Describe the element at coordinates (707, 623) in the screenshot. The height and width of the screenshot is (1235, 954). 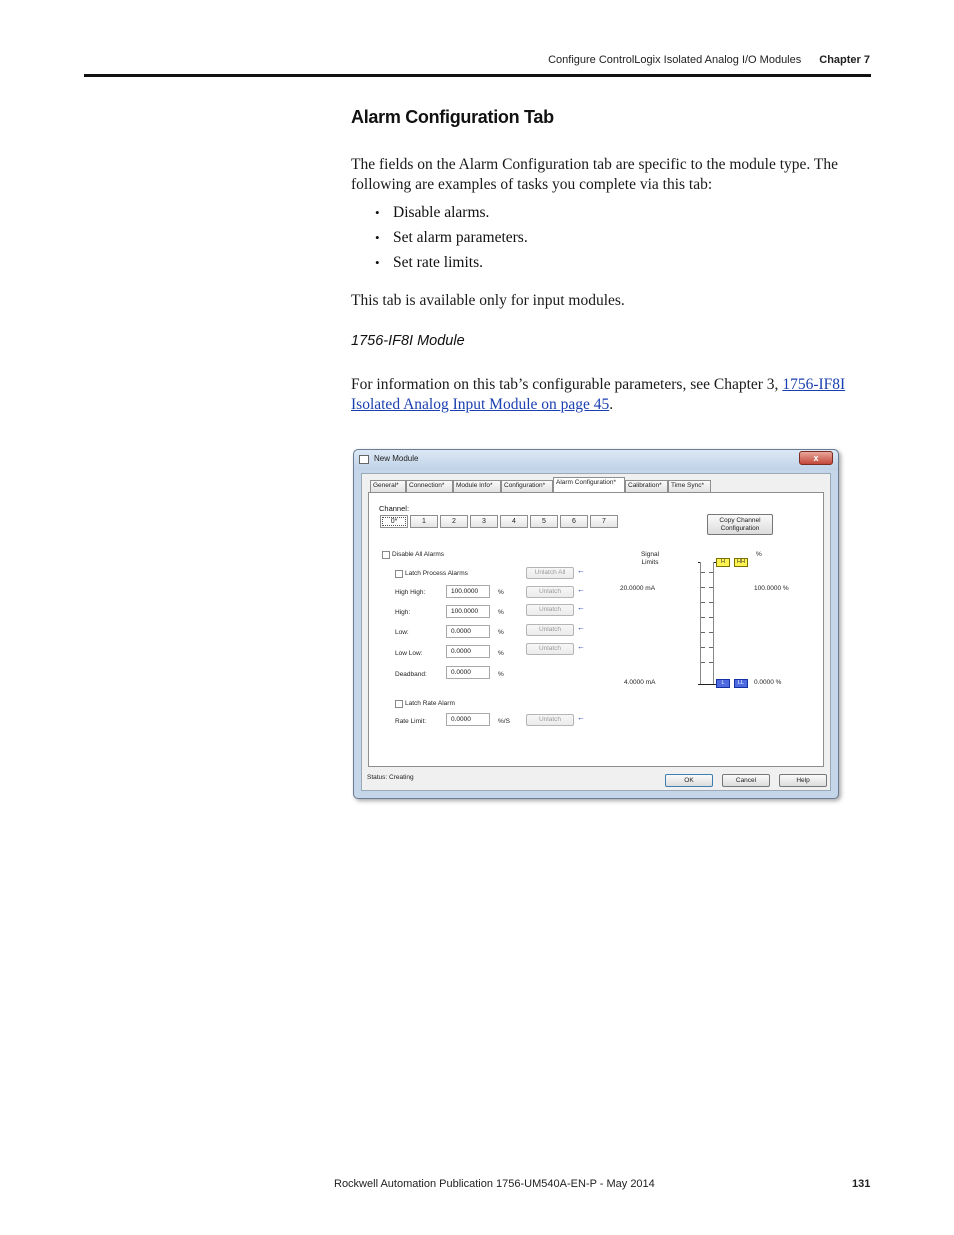
I see `alarm-scale-bar` at that location.